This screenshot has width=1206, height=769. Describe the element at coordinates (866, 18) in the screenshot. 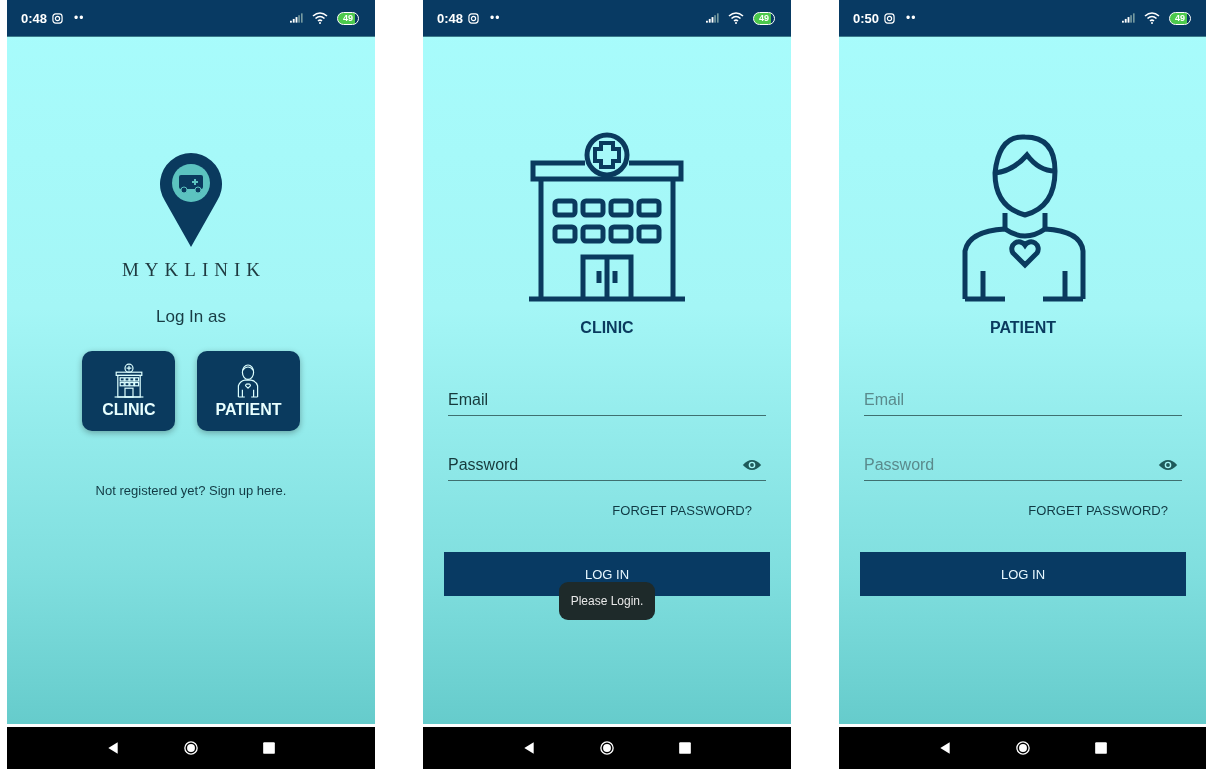

I see `clock-time: 0:50` at that location.